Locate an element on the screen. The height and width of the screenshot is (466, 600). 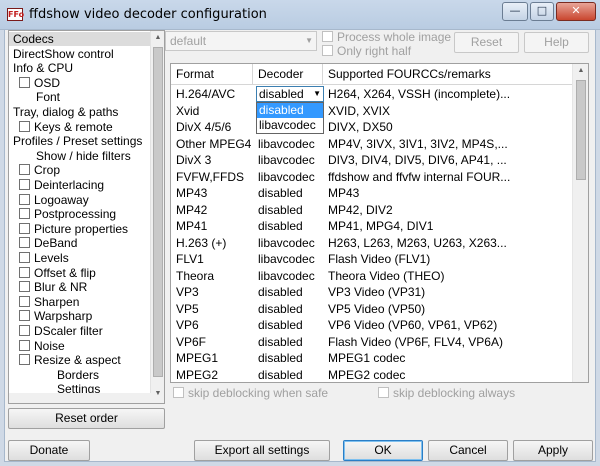
fourcc-cell: VP3 Video (VP31) is located at coordinates (377, 292).